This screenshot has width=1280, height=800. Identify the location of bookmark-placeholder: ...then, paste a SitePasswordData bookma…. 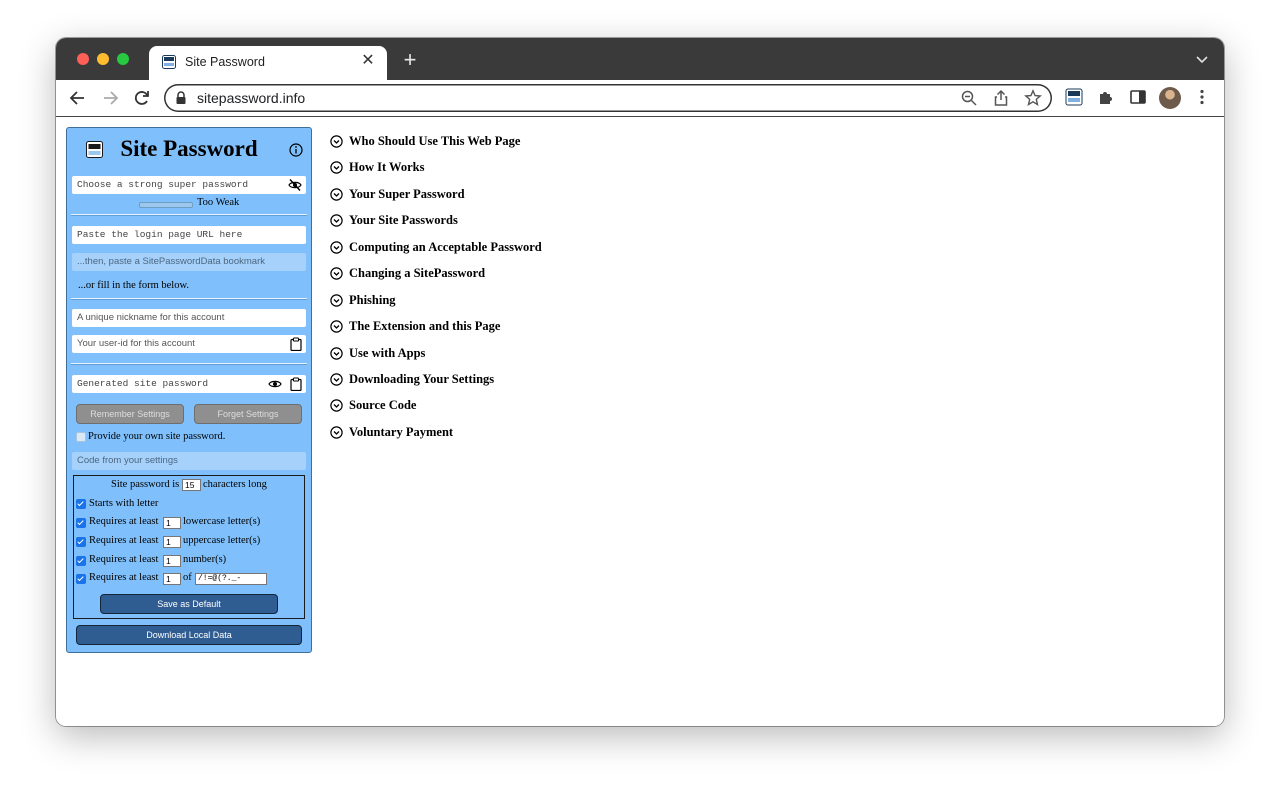
(171, 261).